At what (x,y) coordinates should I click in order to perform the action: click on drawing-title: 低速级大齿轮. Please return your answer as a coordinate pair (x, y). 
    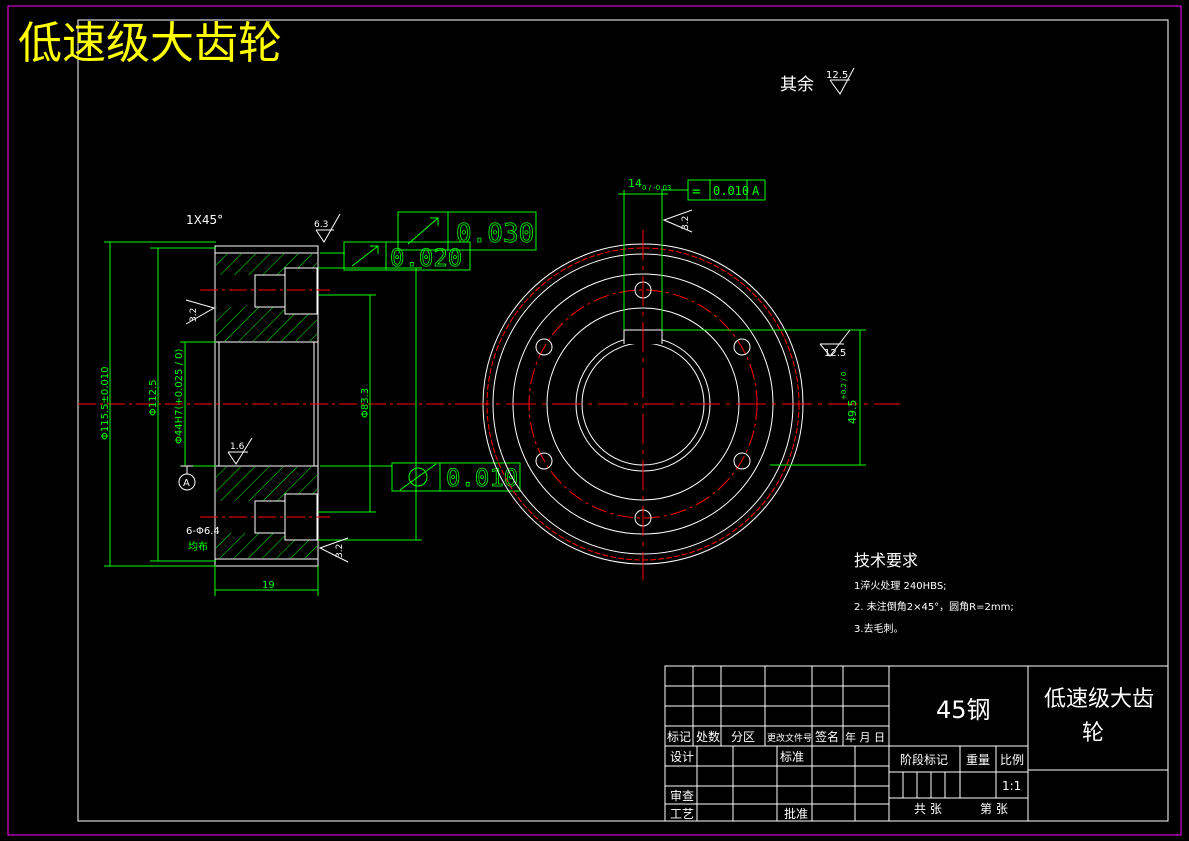
    Looking at the image, I should click on (150, 43).